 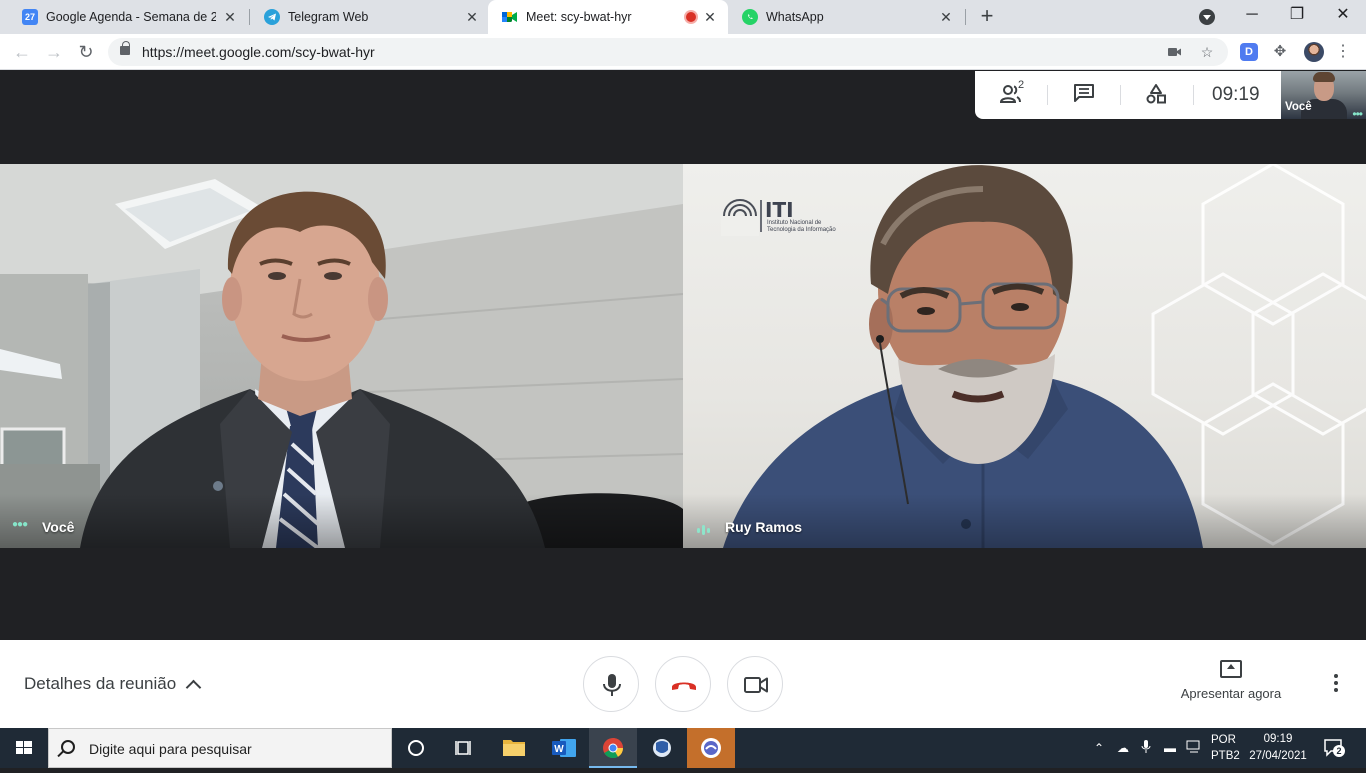 I want to click on taskbar-search-box: Digite aqui para pesquisar, so click(x=220, y=748).